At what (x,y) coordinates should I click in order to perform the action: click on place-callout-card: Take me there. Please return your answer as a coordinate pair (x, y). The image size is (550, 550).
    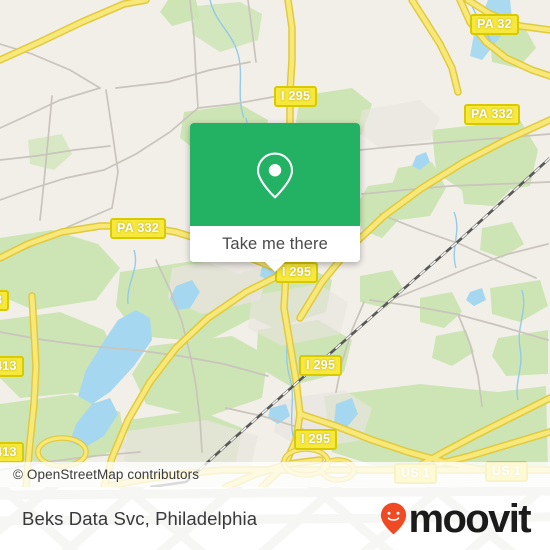
    Looking at the image, I should click on (275, 197).